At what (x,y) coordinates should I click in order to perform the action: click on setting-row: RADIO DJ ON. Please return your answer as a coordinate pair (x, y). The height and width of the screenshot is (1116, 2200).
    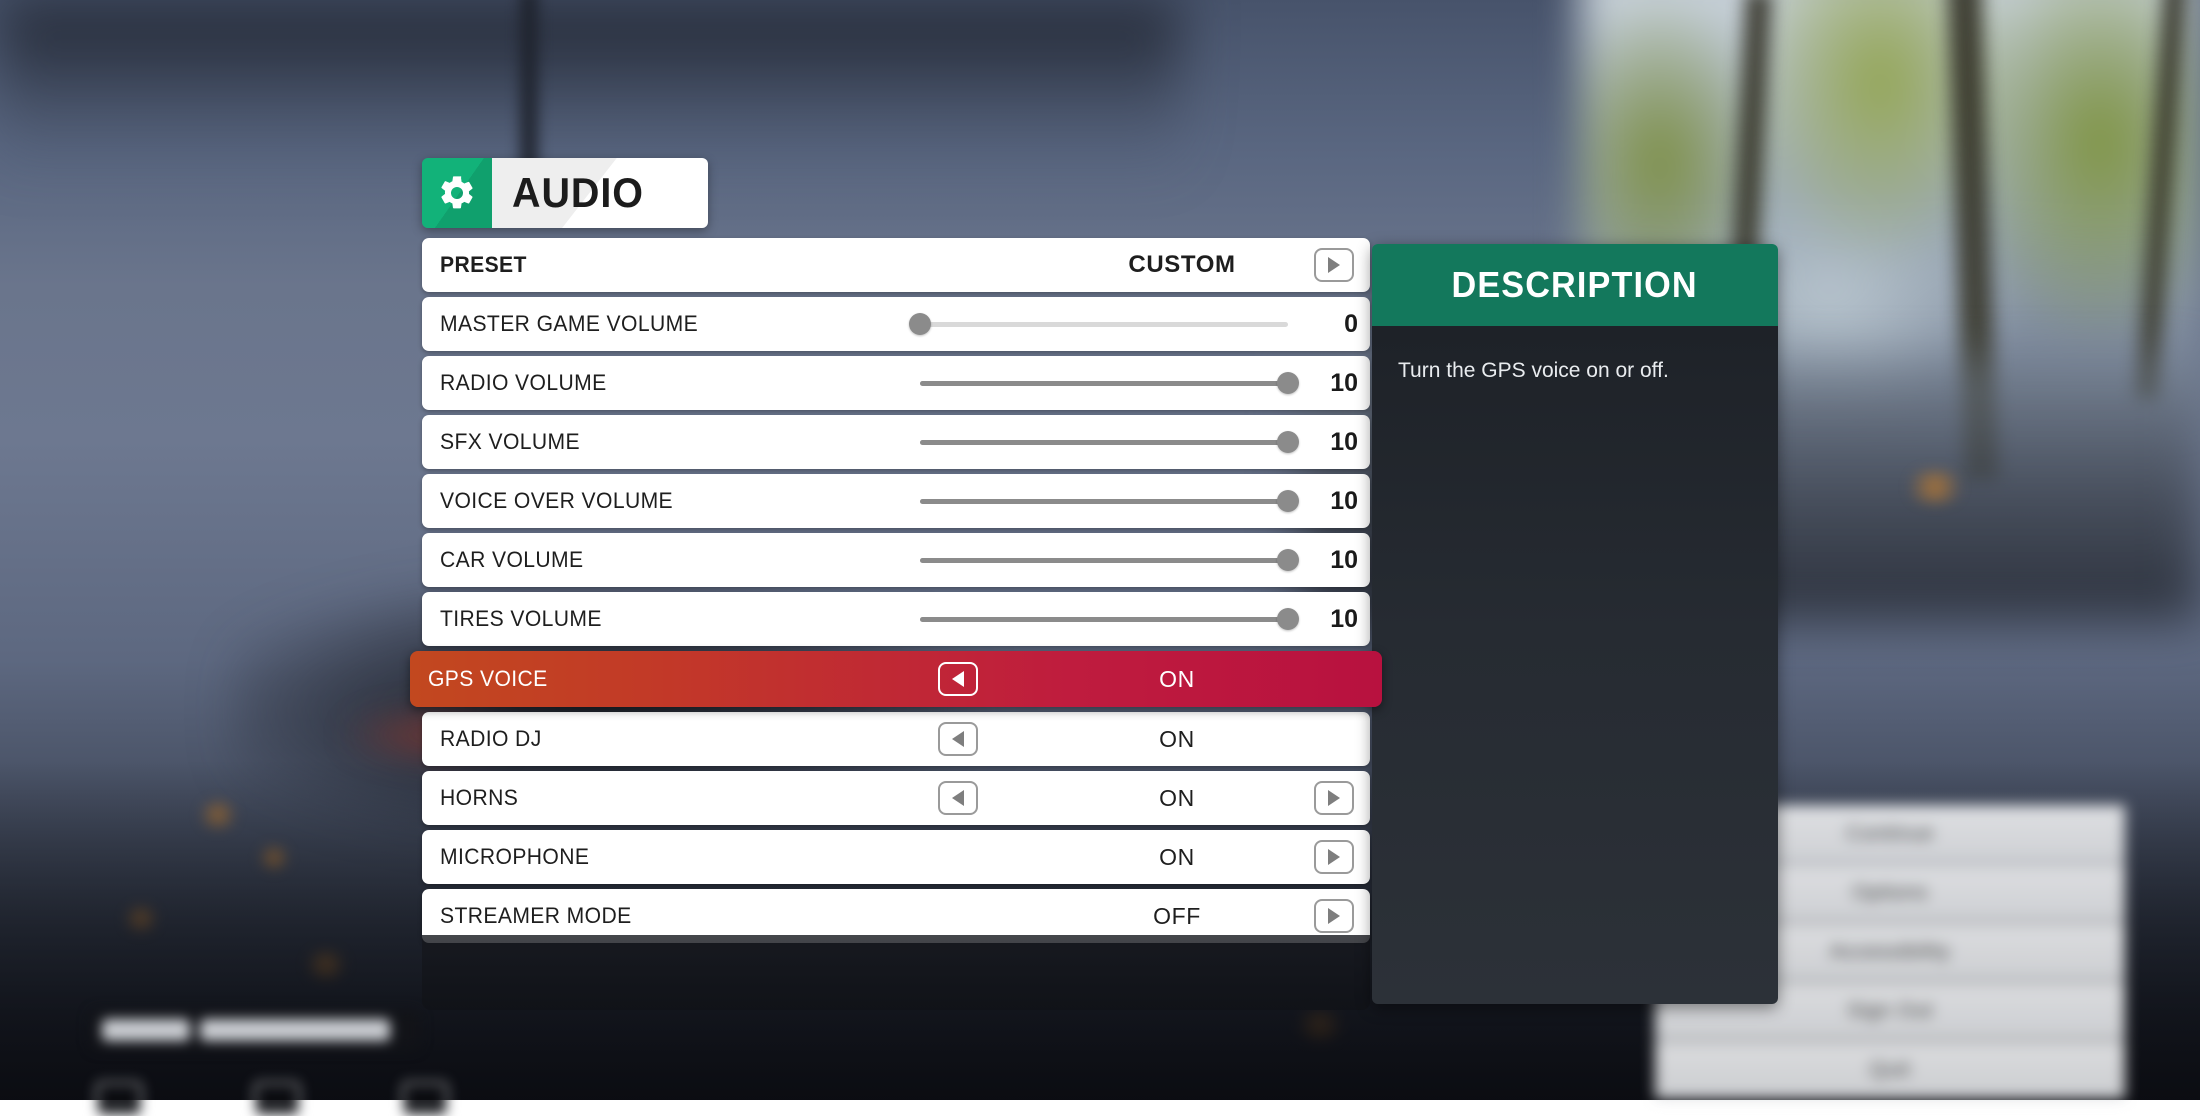
    Looking at the image, I should click on (896, 739).